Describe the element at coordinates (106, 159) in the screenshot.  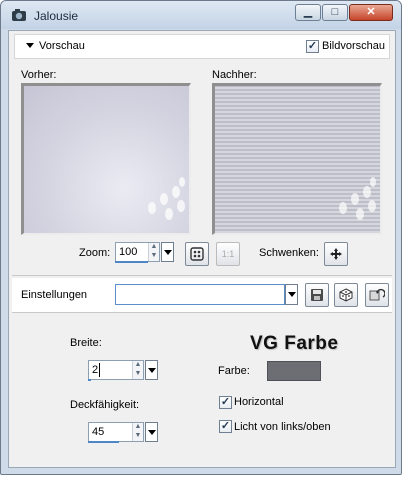
I see `preview-before-image` at that location.